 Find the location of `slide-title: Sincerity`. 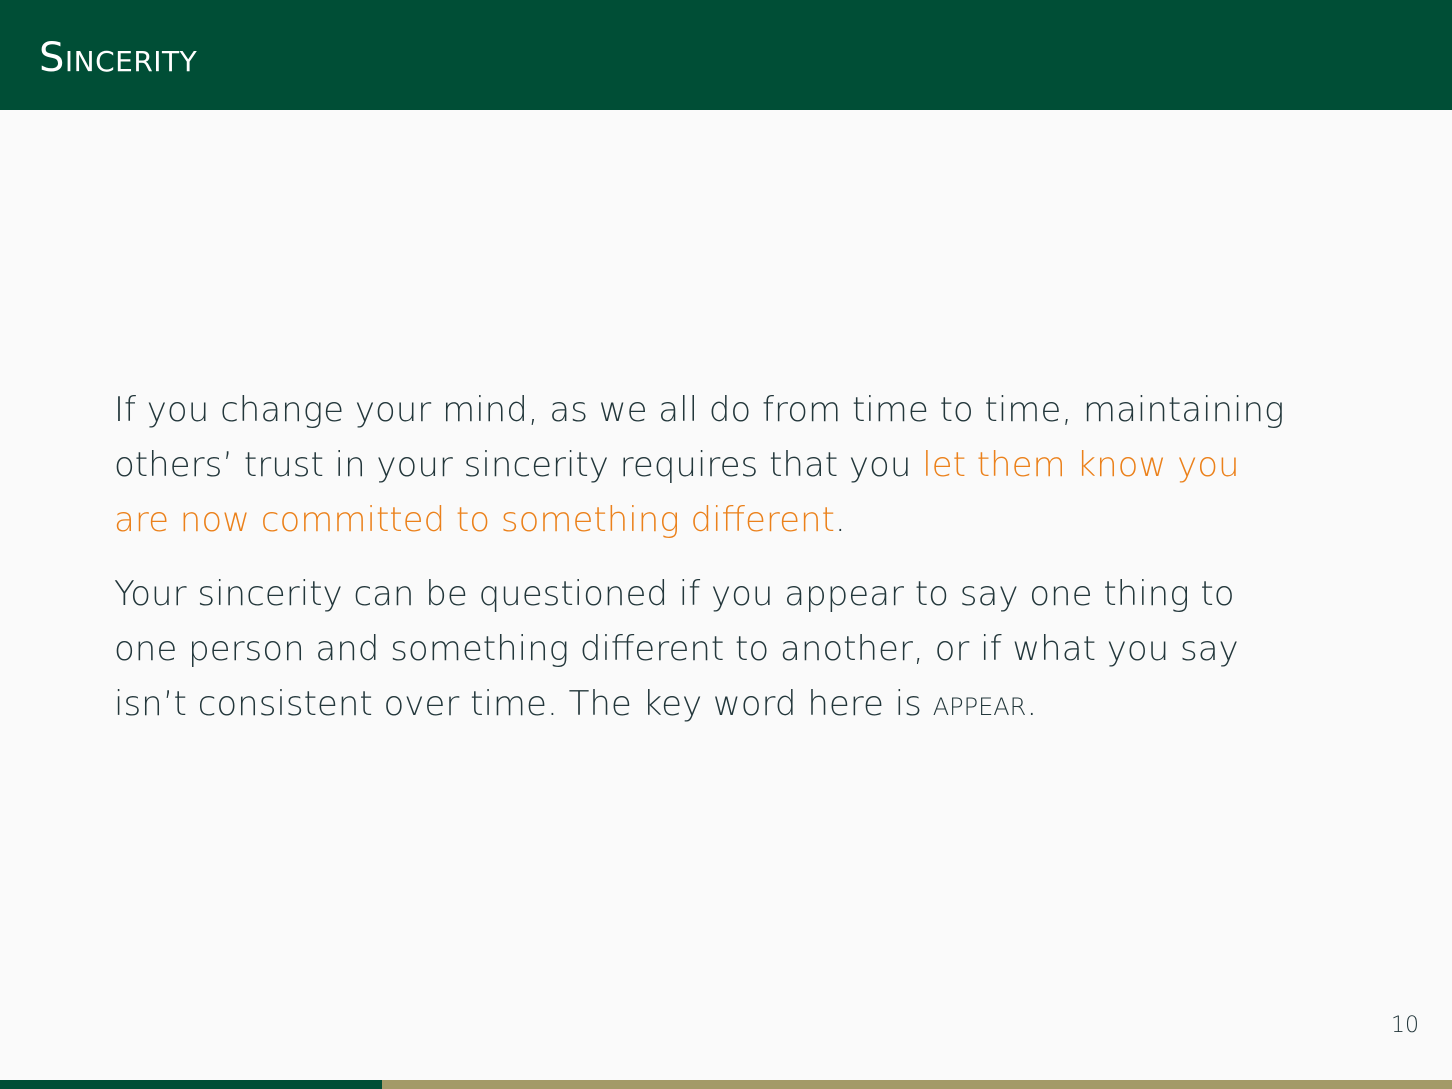

slide-title: Sincerity is located at coordinates (118, 58).